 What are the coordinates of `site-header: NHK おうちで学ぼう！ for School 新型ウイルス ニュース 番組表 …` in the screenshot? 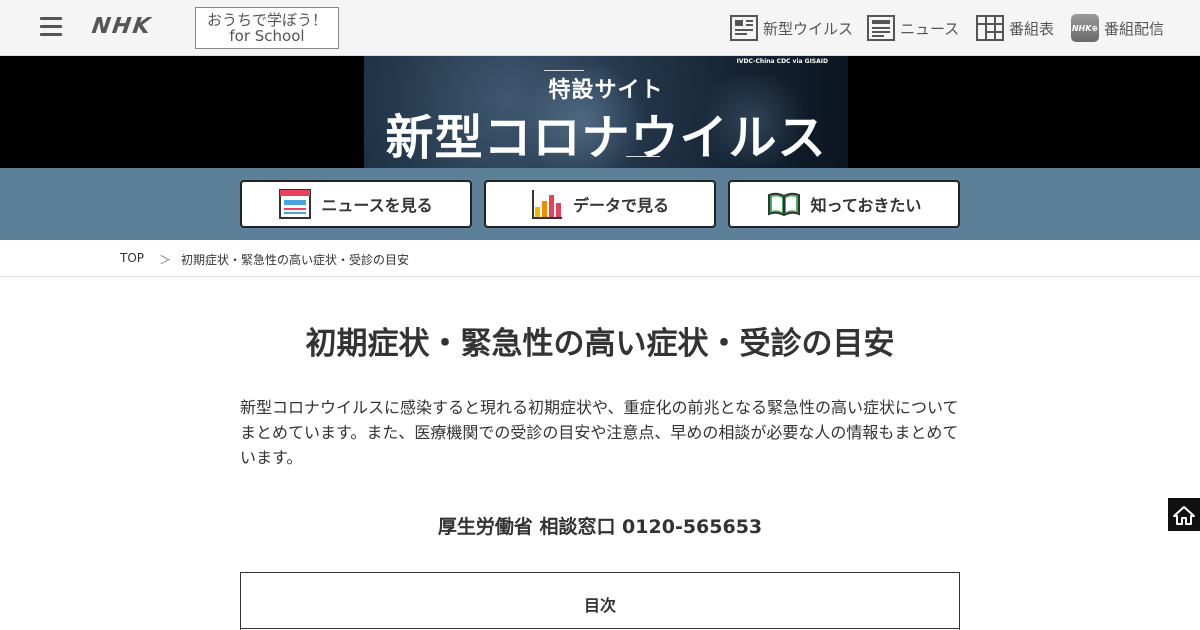 It's located at (600, 28).